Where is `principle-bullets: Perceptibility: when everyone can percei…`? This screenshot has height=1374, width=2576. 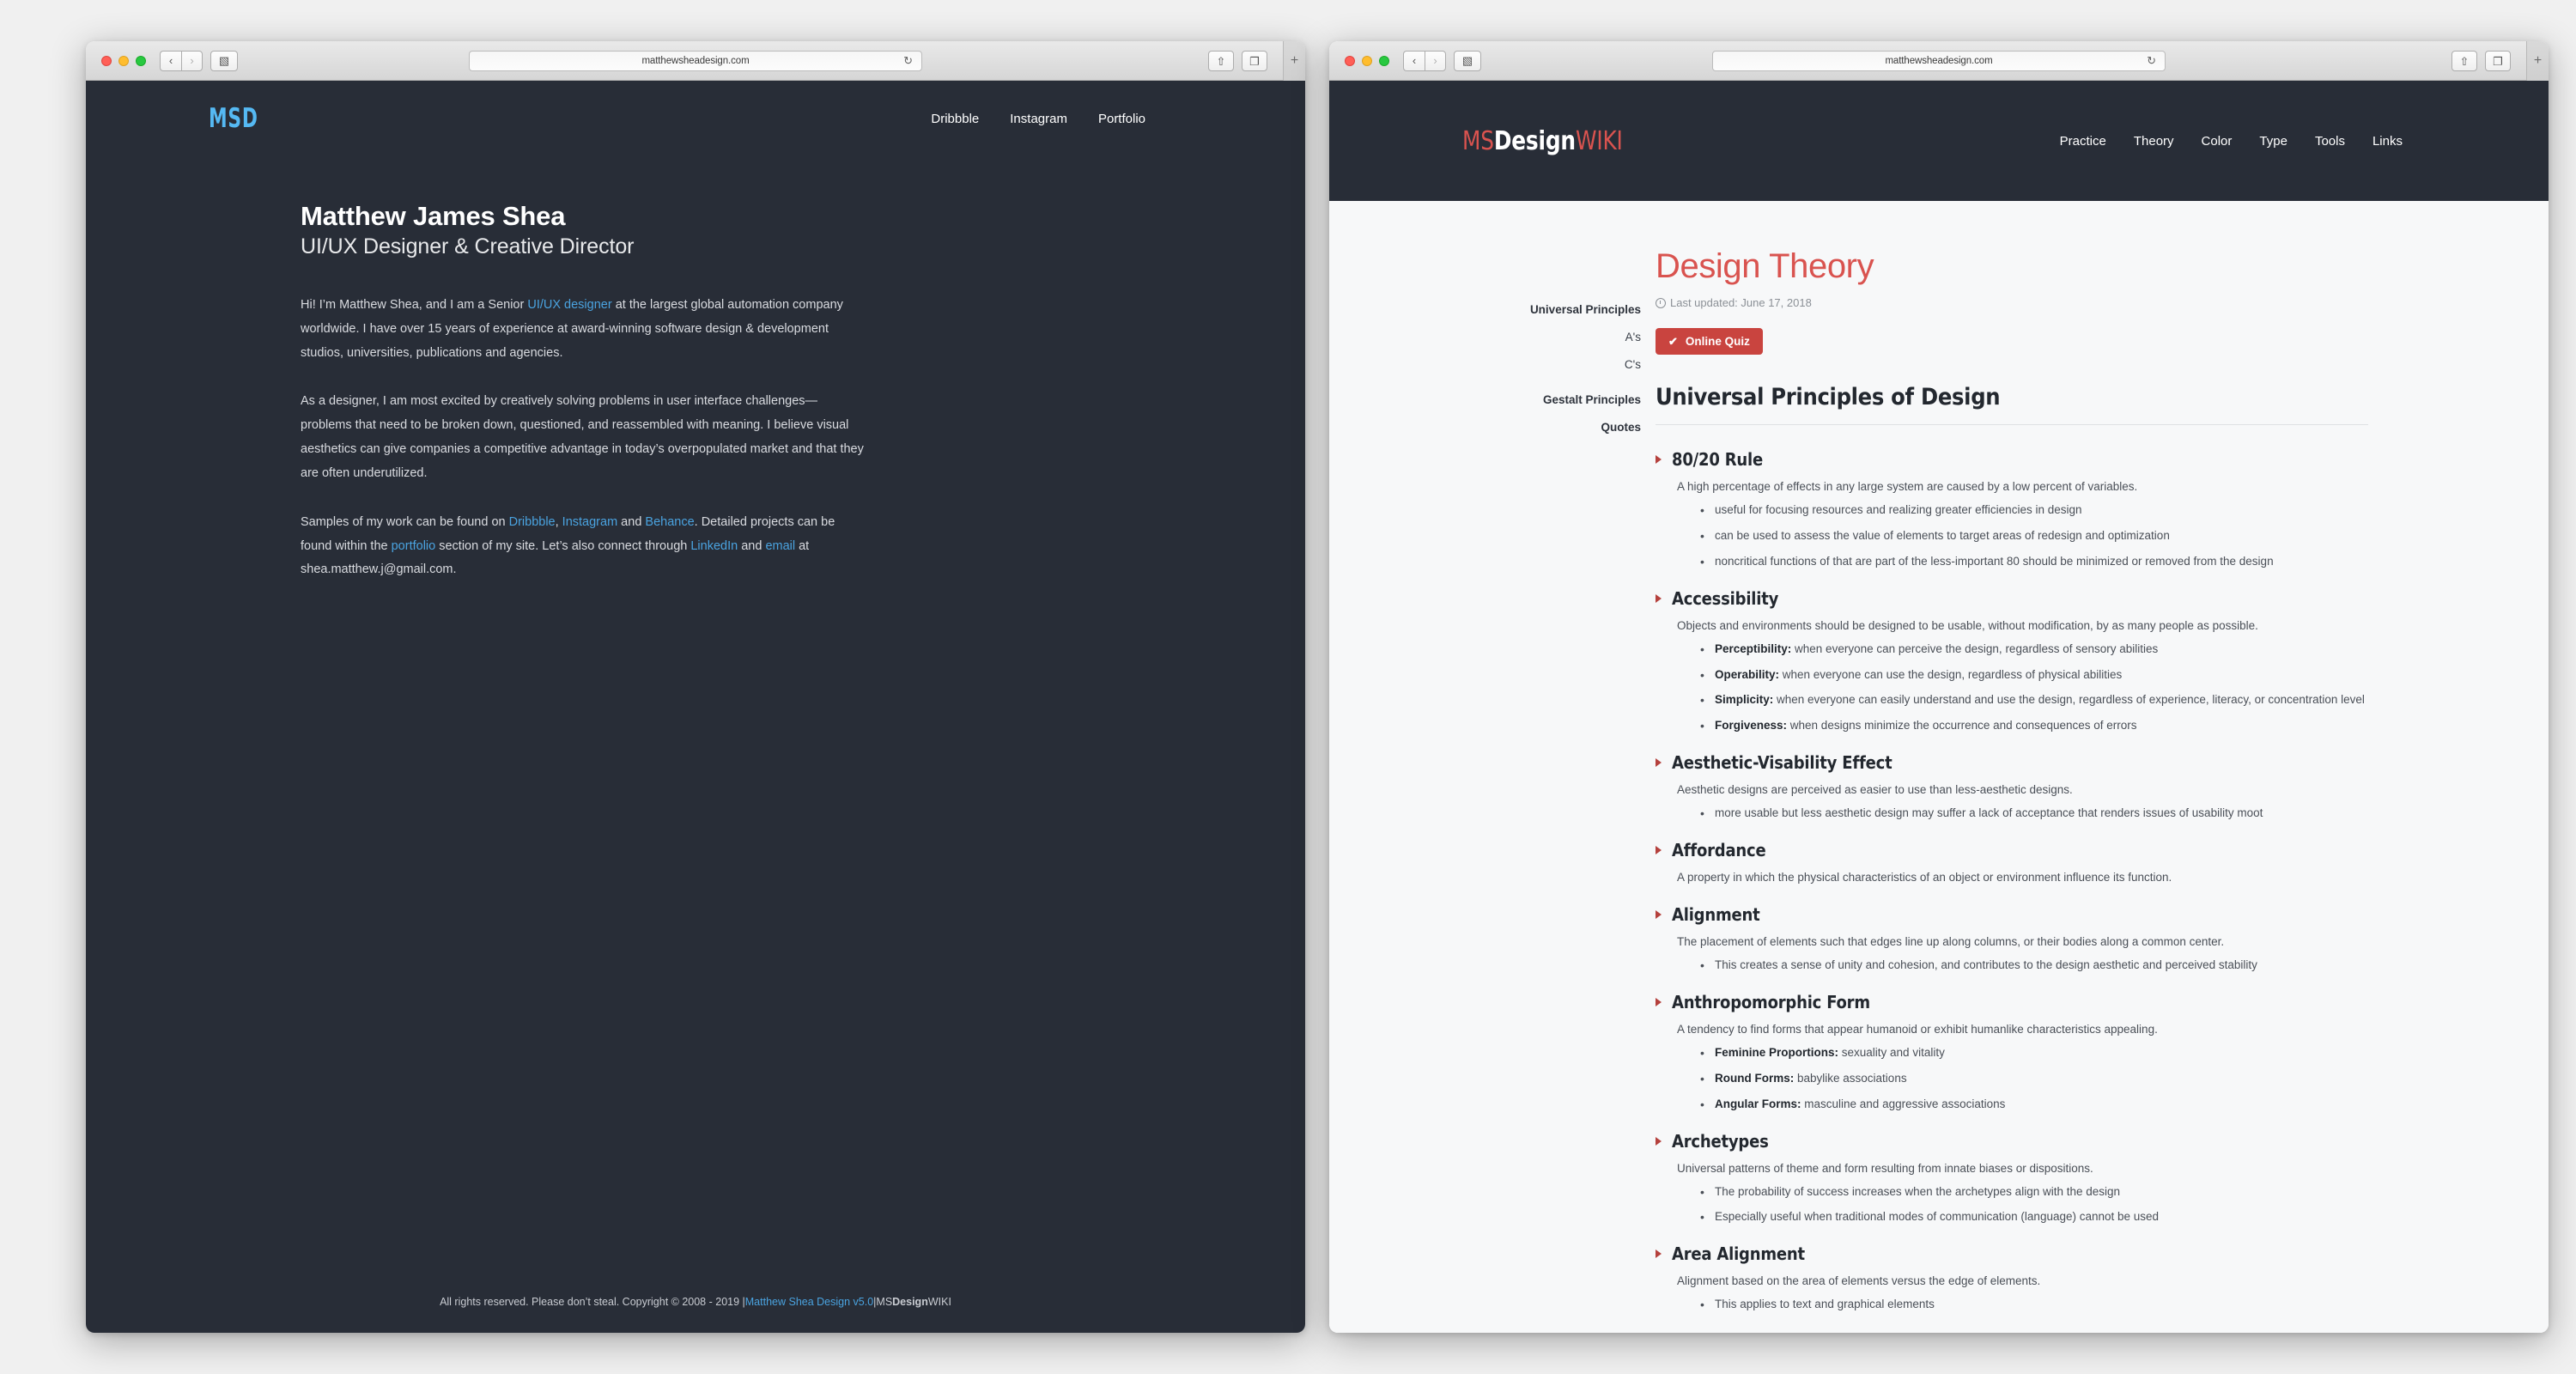
principle-bullets: Perceptibility: when everyone can percei… is located at coordinates (2034, 688).